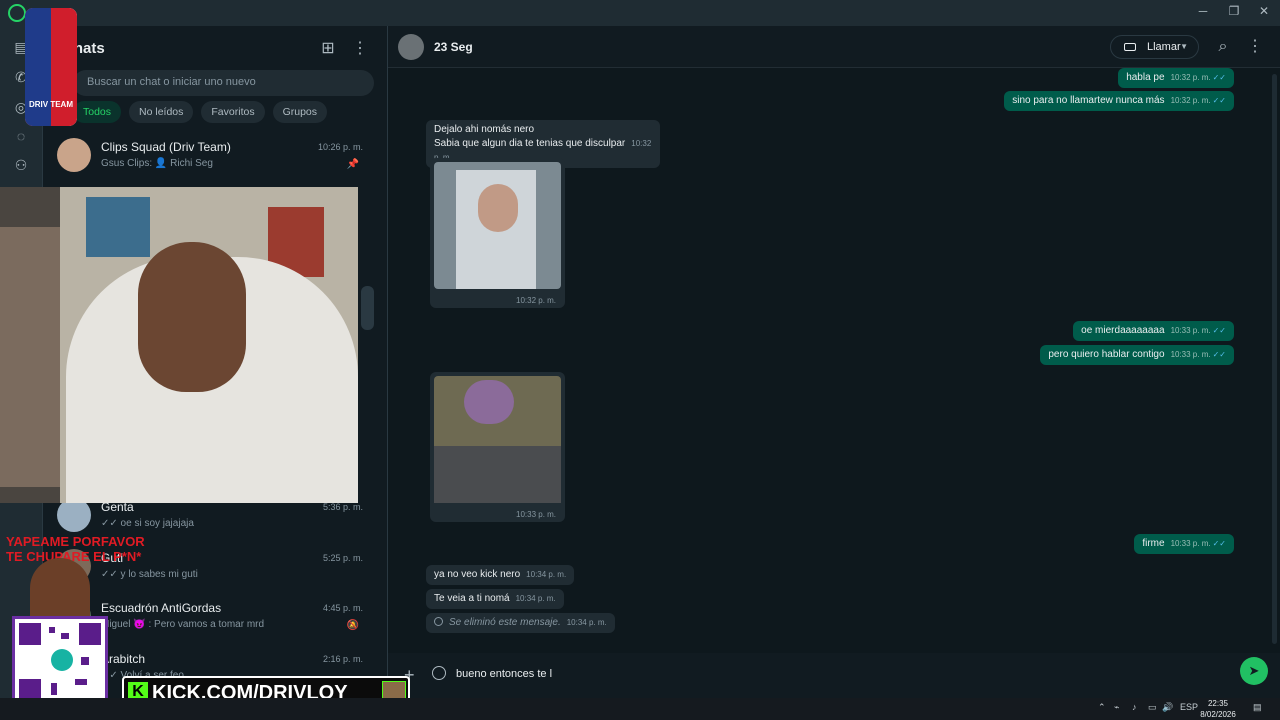  I want to click on volume-icon: 🔊, so click(1167, 707).